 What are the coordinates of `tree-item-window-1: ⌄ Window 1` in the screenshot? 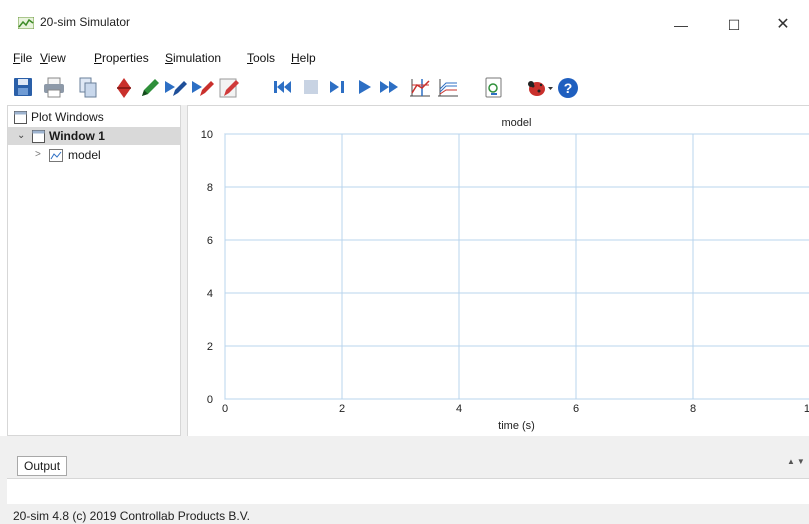 It's located at (94, 136).